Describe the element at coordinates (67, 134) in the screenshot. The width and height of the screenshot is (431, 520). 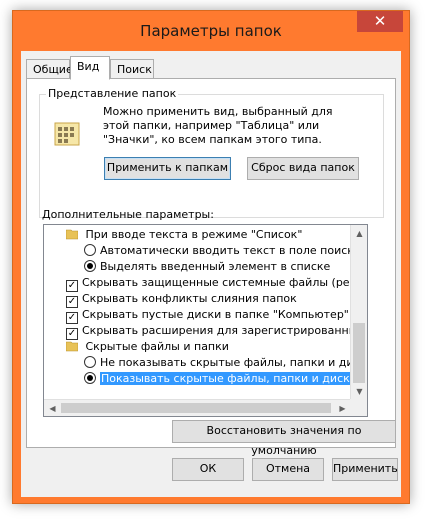
I see `folder-views-icon` at that location.